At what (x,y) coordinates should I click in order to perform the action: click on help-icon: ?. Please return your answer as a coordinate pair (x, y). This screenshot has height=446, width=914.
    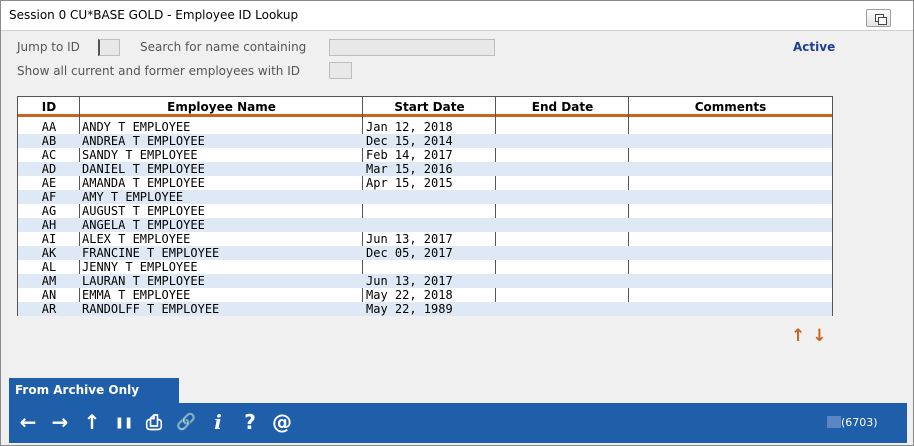
    Looking at the image, I should click on (250, 422).